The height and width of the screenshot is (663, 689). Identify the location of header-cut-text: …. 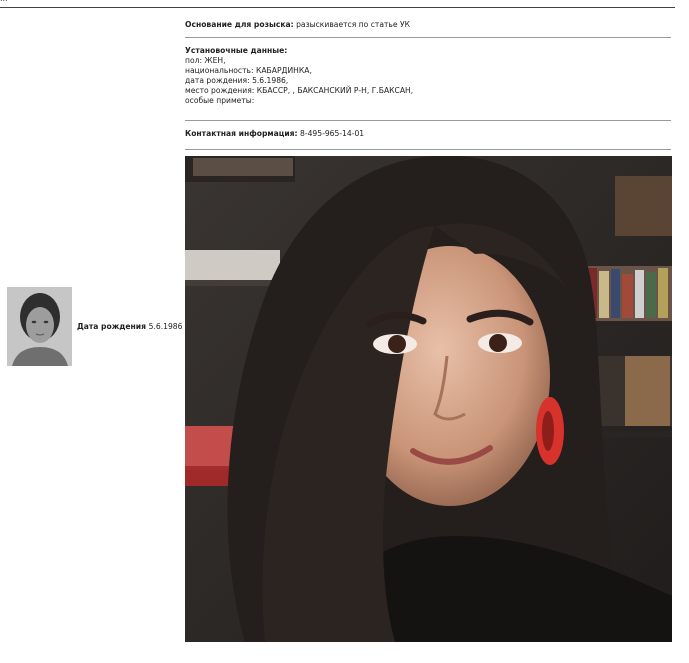
(4, 2).